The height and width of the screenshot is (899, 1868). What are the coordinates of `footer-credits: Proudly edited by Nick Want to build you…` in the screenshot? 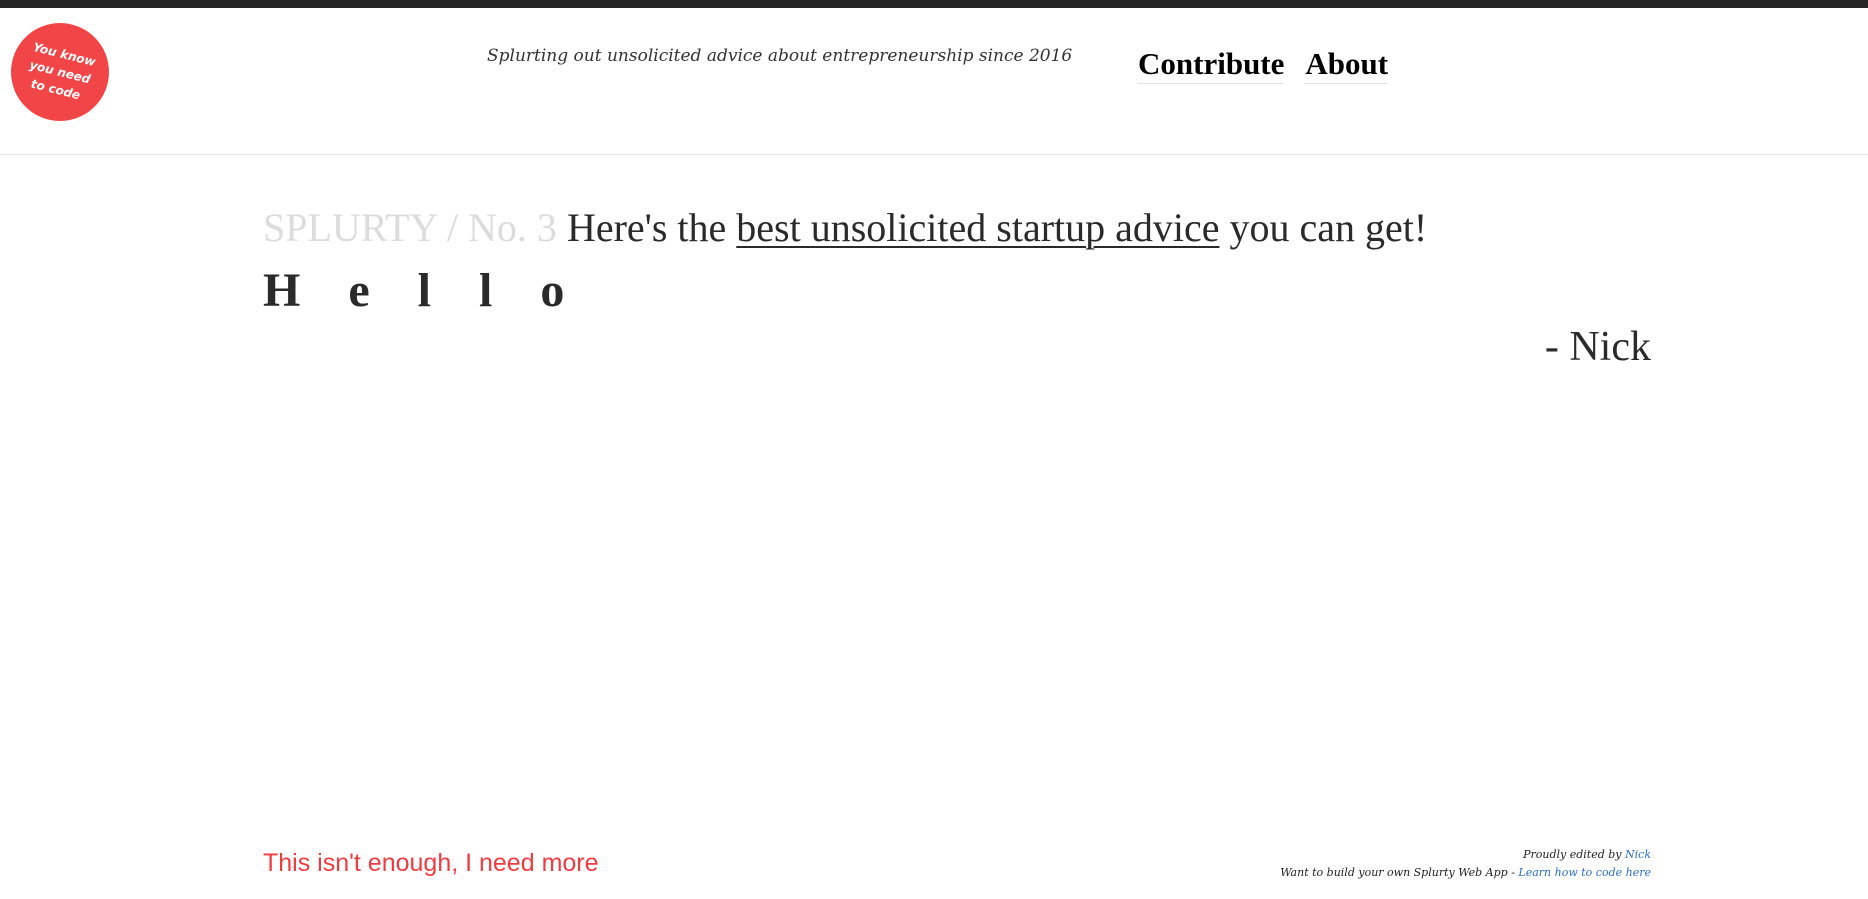 It's located at (1465, 864).